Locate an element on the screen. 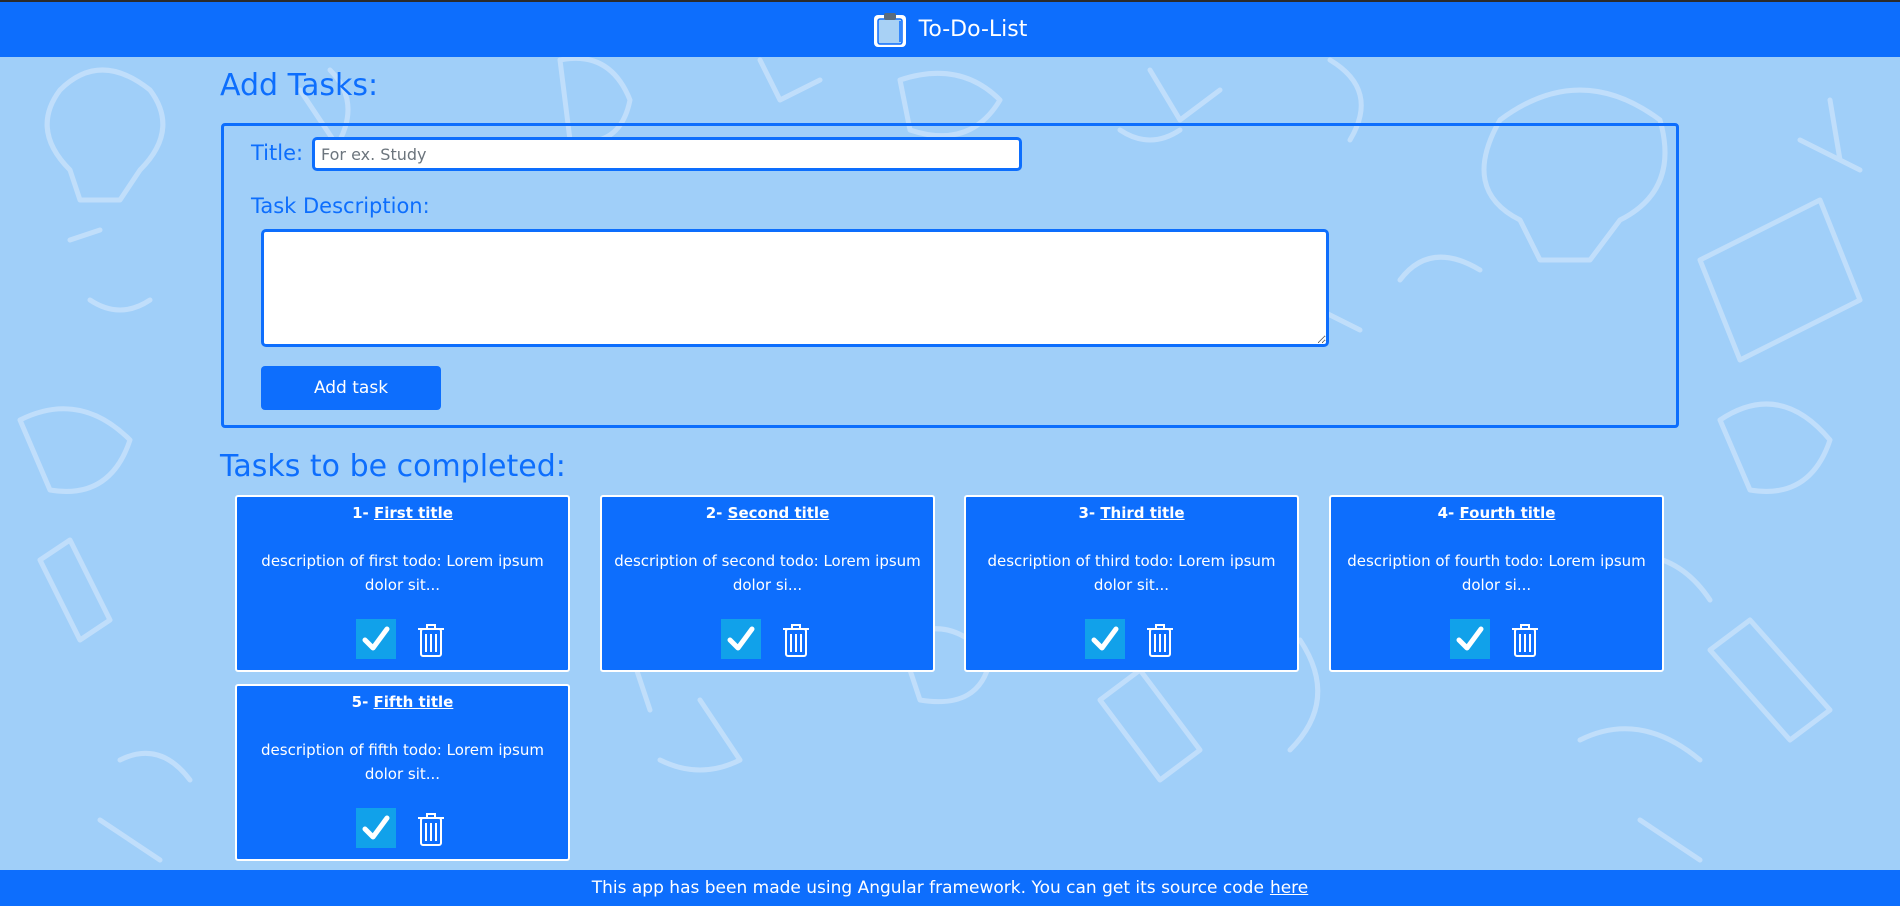 This screenshot has height=906, width=1900. task-title-link: Fifth title is located at coordinates (414, 702).